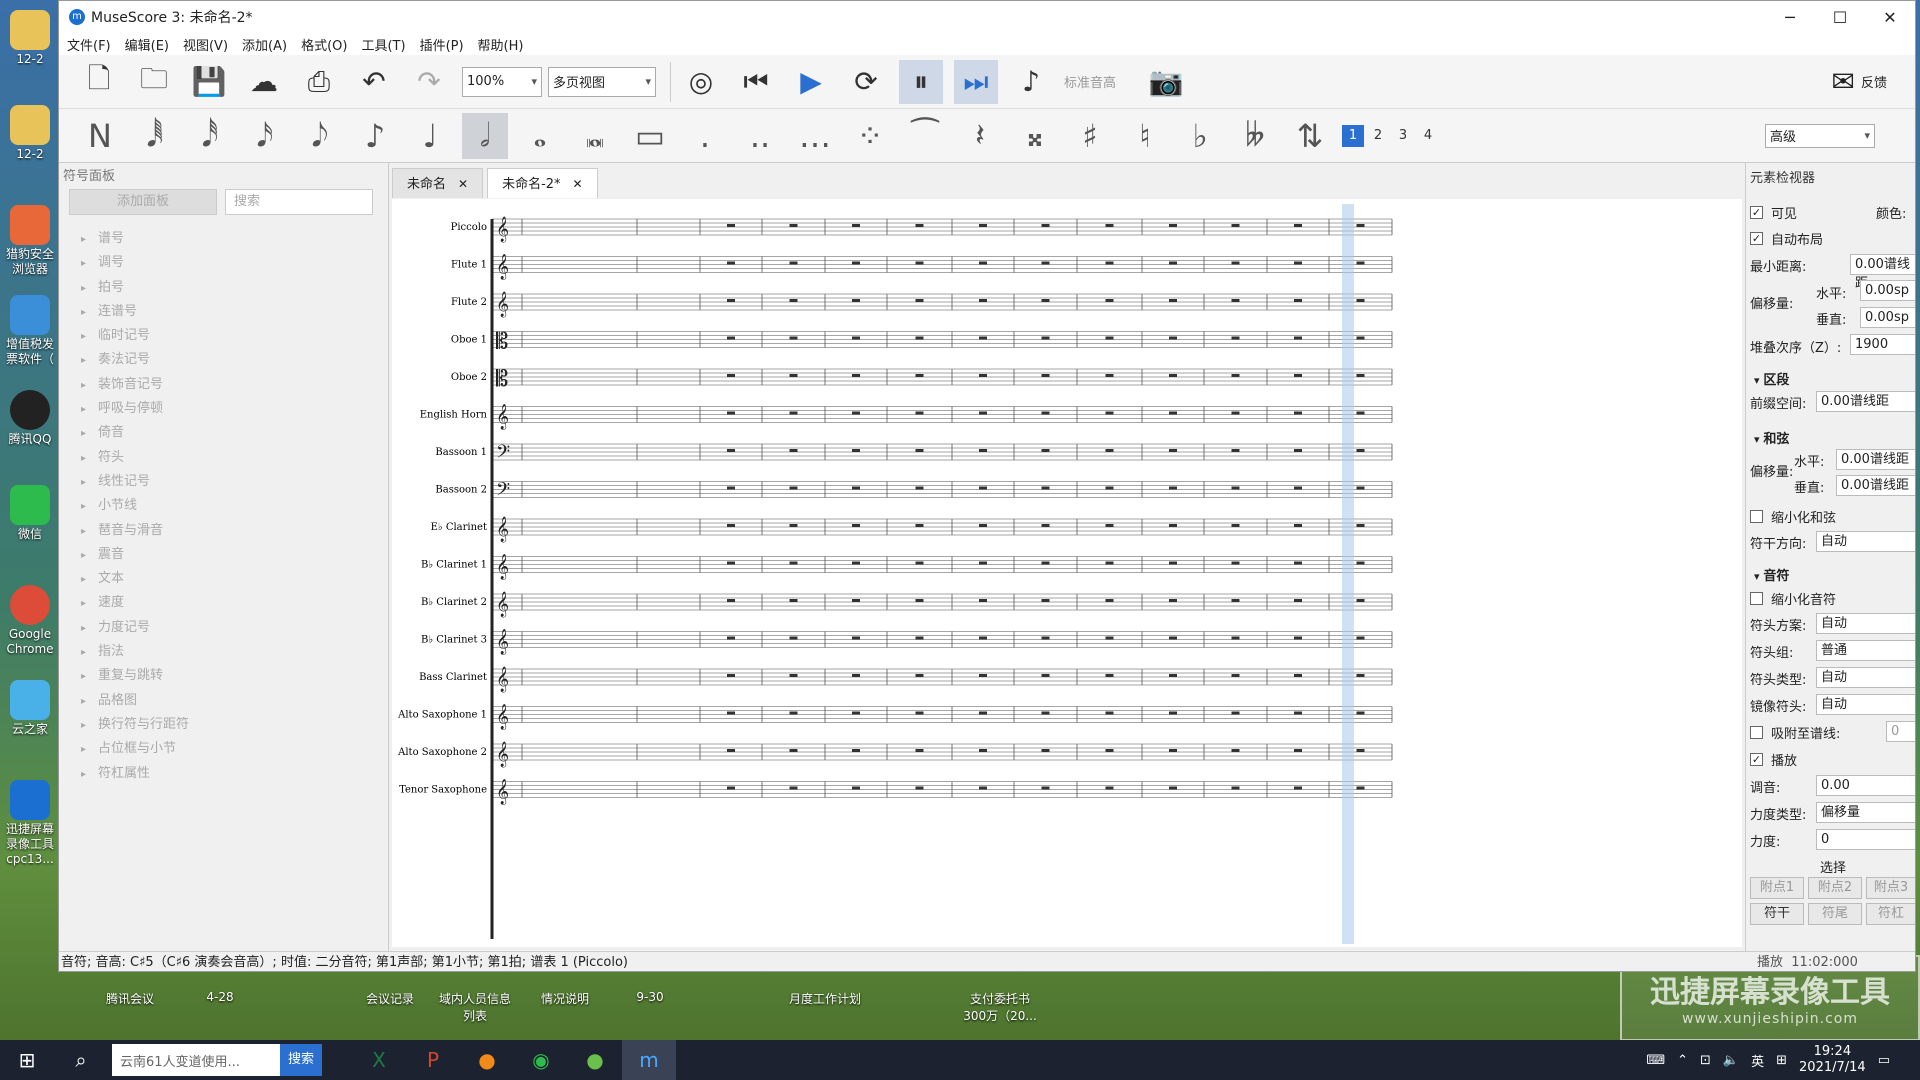 Image resolution: width=1920 pixels, height=1080 pixels. Describe the element at coordinates (1771, 378) in the screenshot. I see `segment-section: 区段` at that location.